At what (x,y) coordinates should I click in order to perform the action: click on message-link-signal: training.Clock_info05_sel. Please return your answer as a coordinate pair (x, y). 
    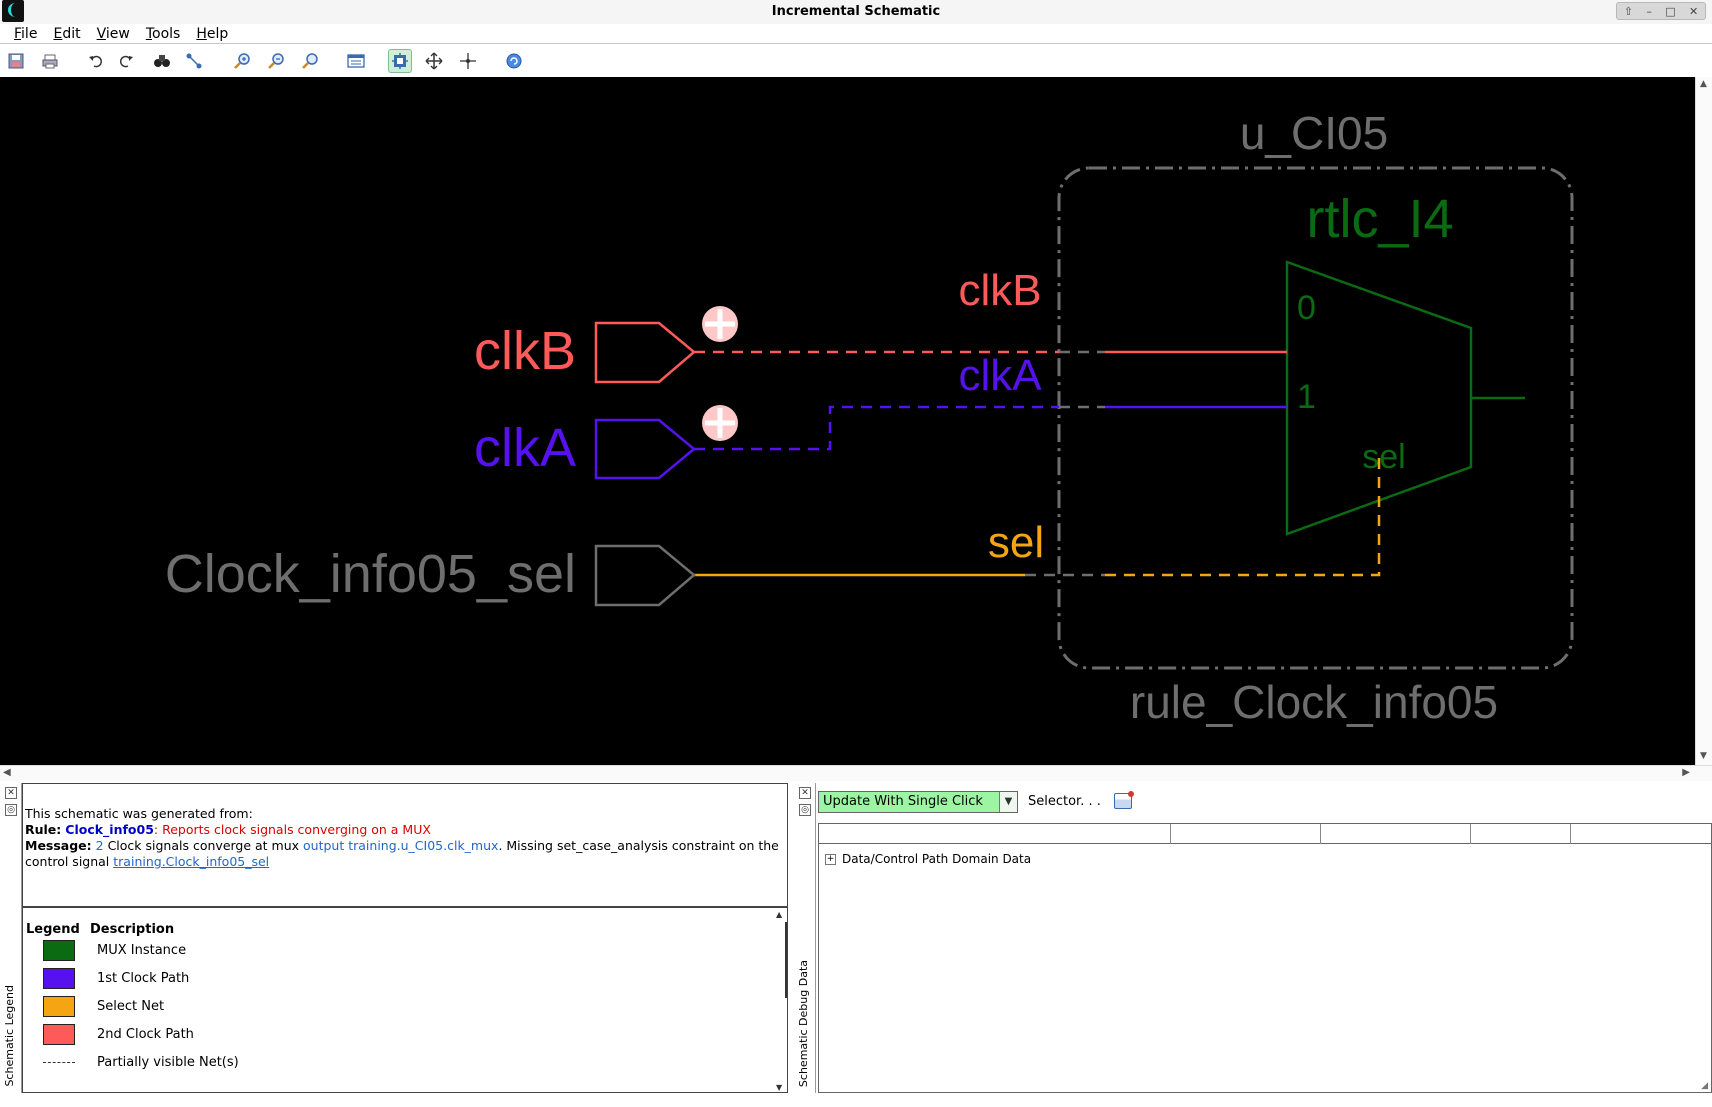
    Looking at the image, I should click on (191, 861).